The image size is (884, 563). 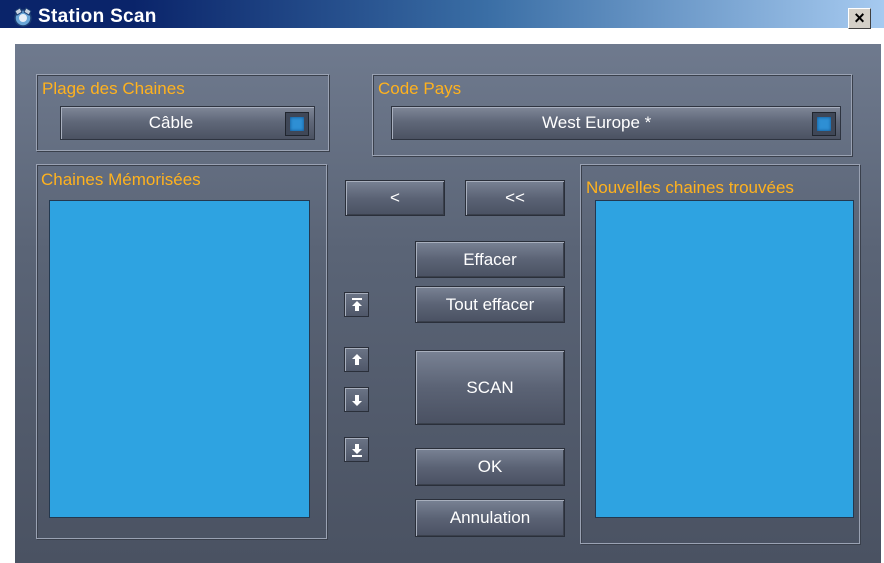 I want to click on move-to-top-icon, so click(x=356, y=304).